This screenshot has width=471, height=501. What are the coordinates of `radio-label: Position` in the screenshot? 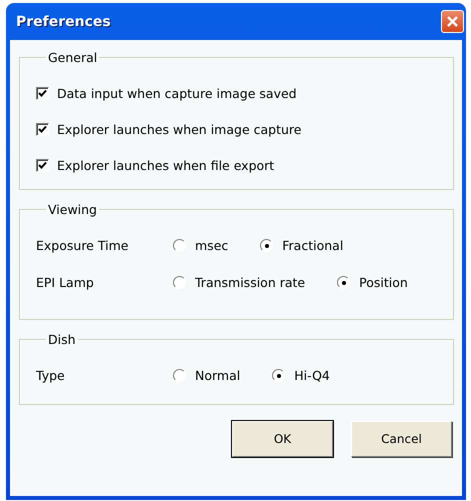 It's located at (383, 282).